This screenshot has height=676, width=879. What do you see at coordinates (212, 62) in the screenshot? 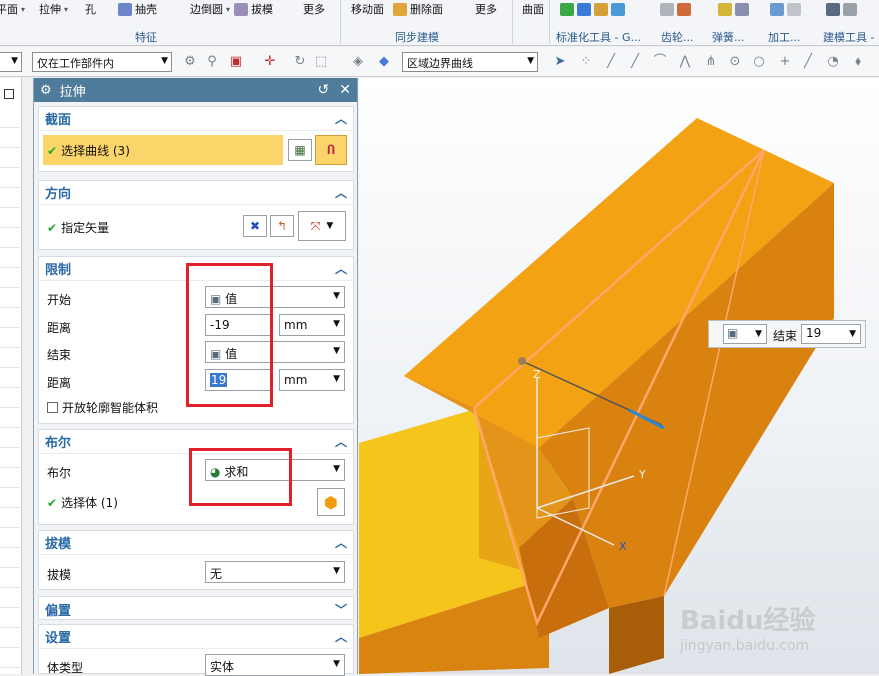
I see `filter-icon: ⚲` at bounding box center [212, 62].